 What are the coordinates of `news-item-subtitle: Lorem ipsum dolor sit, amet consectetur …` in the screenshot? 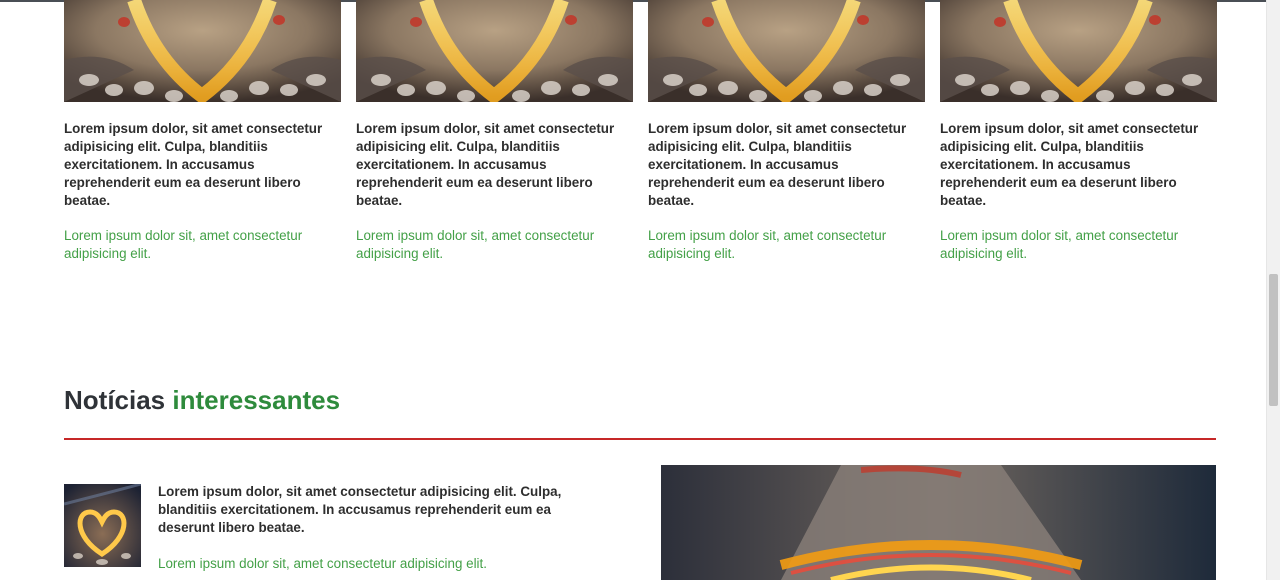 It's located at (378, 564).